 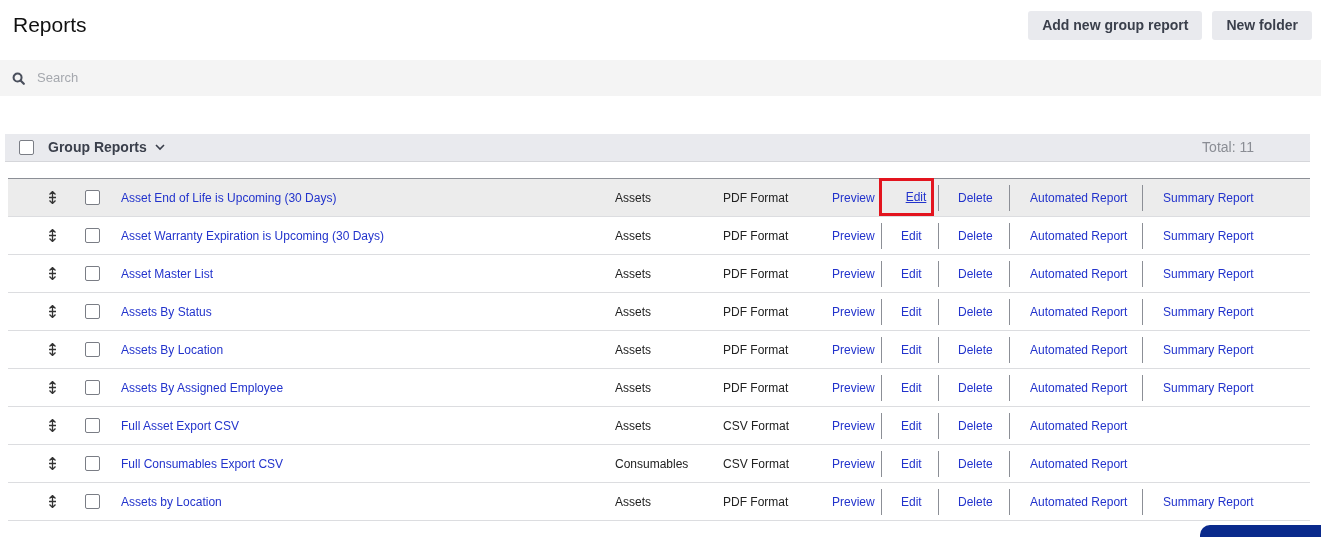 I want to click on search-input: Search, so click(x=673, y=78).